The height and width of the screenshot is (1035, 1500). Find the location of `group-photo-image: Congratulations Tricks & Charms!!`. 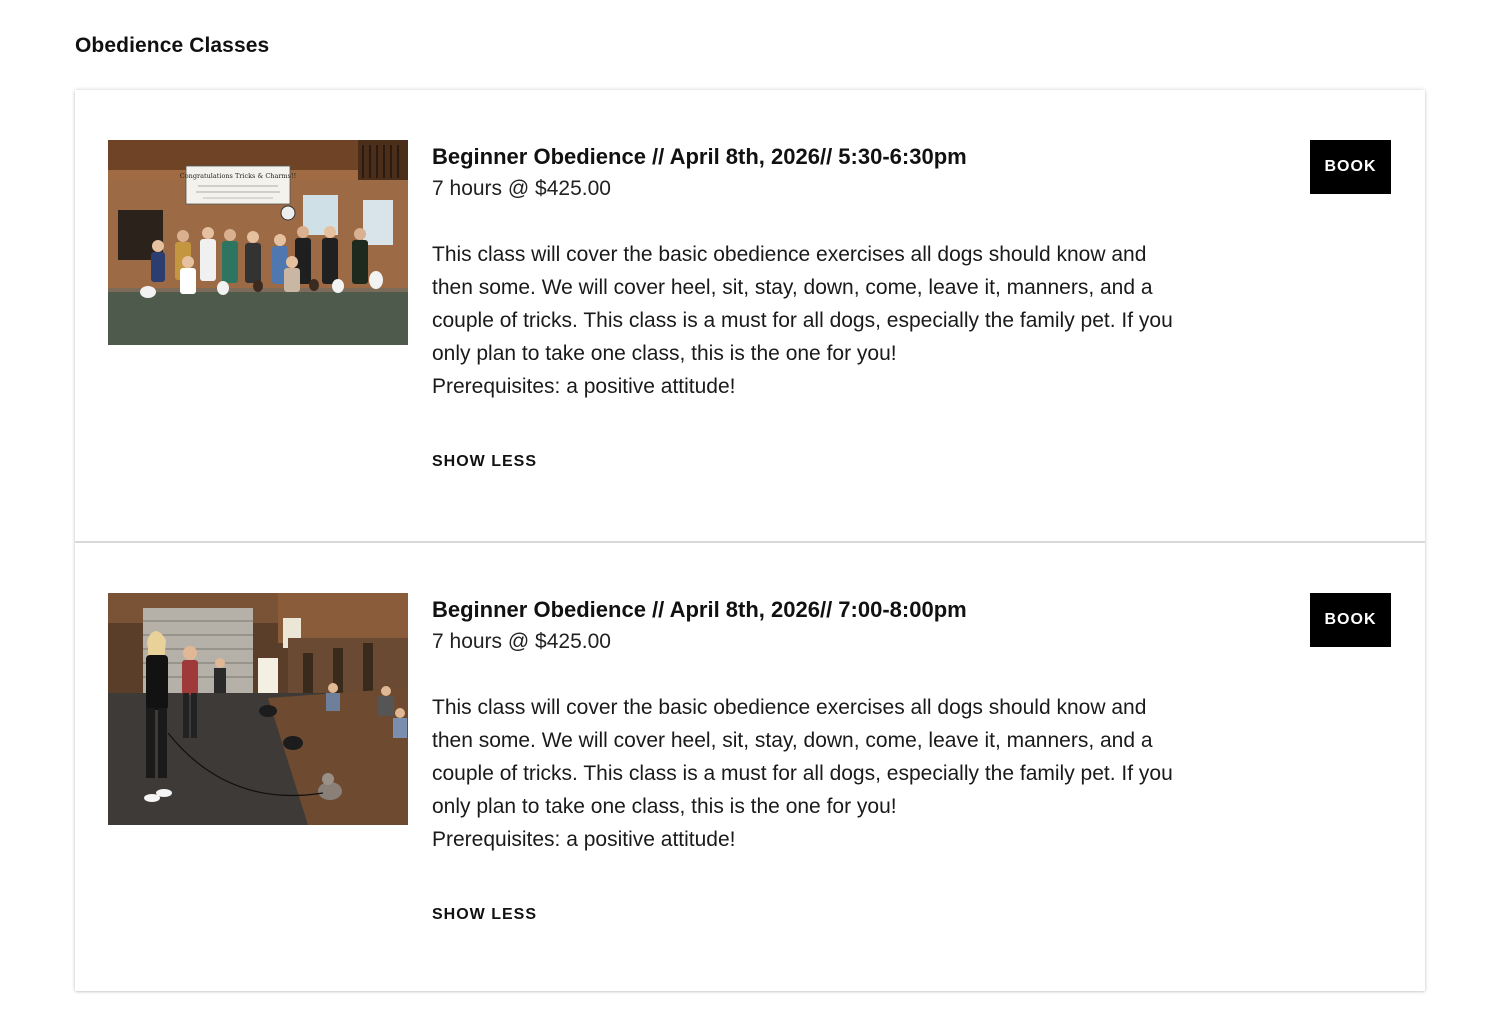

group-photo-image: Congratulations Tricks & Charms!! is located at coordinates (258, 242).